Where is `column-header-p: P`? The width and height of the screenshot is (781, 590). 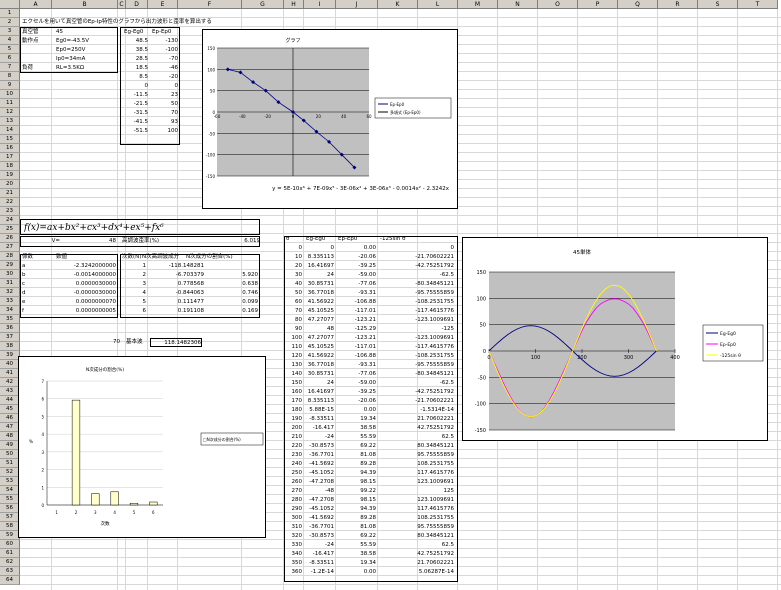
column-header-p: P is located at coordinates (598, 4).